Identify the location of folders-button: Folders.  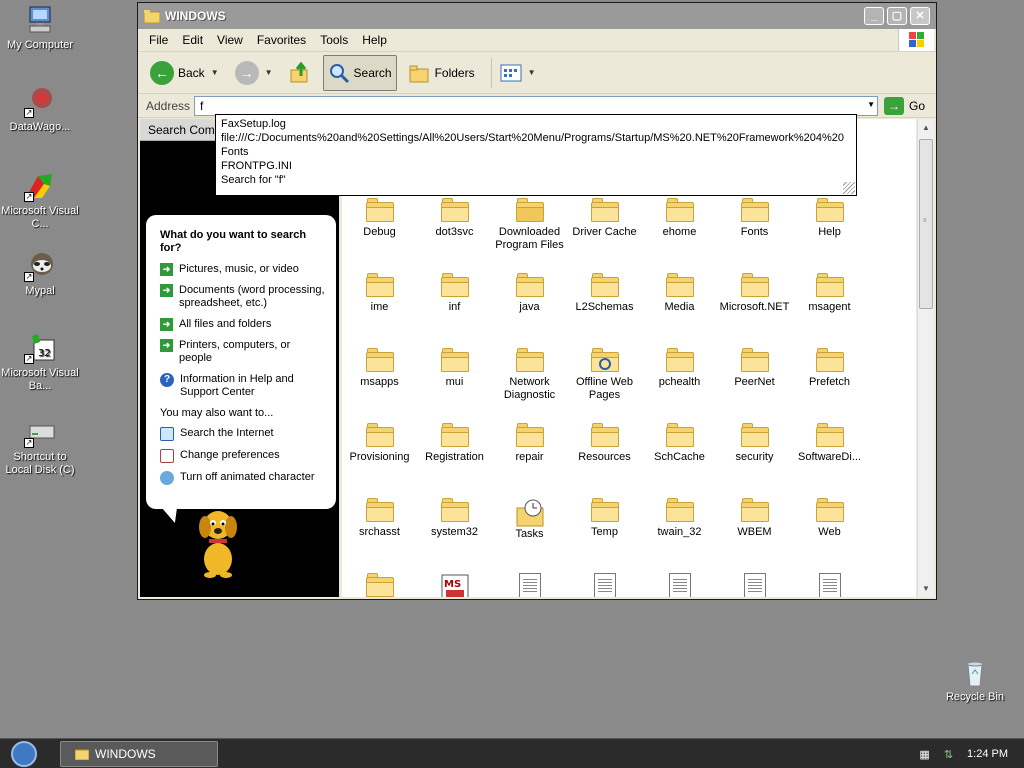
(442, 73).